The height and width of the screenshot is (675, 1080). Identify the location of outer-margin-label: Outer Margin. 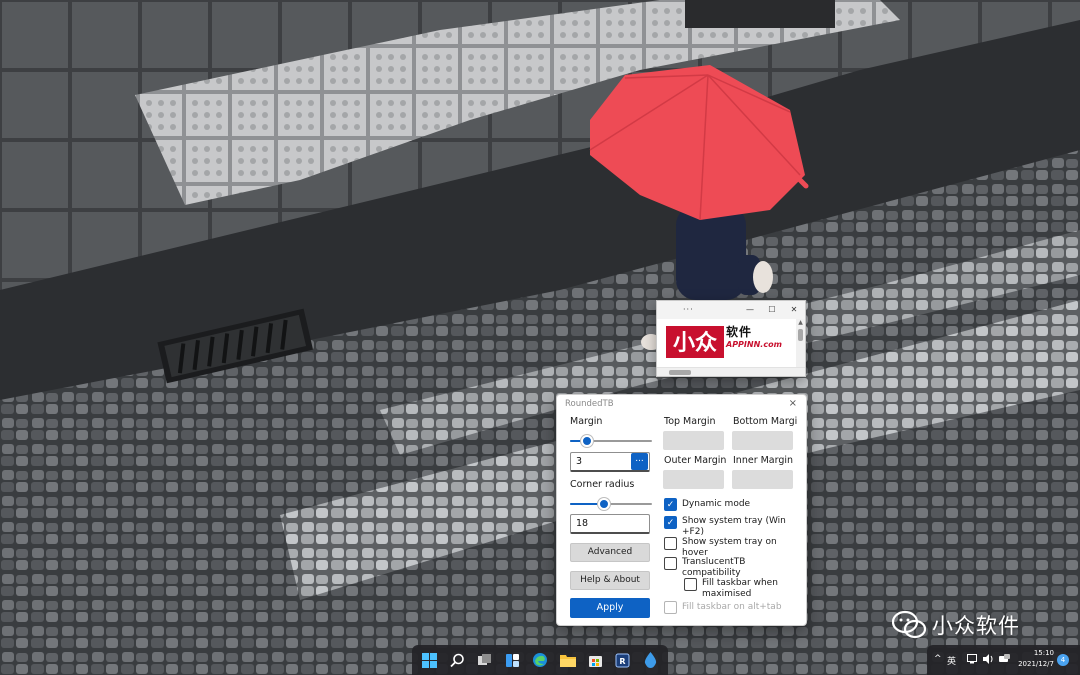
(695, 460).